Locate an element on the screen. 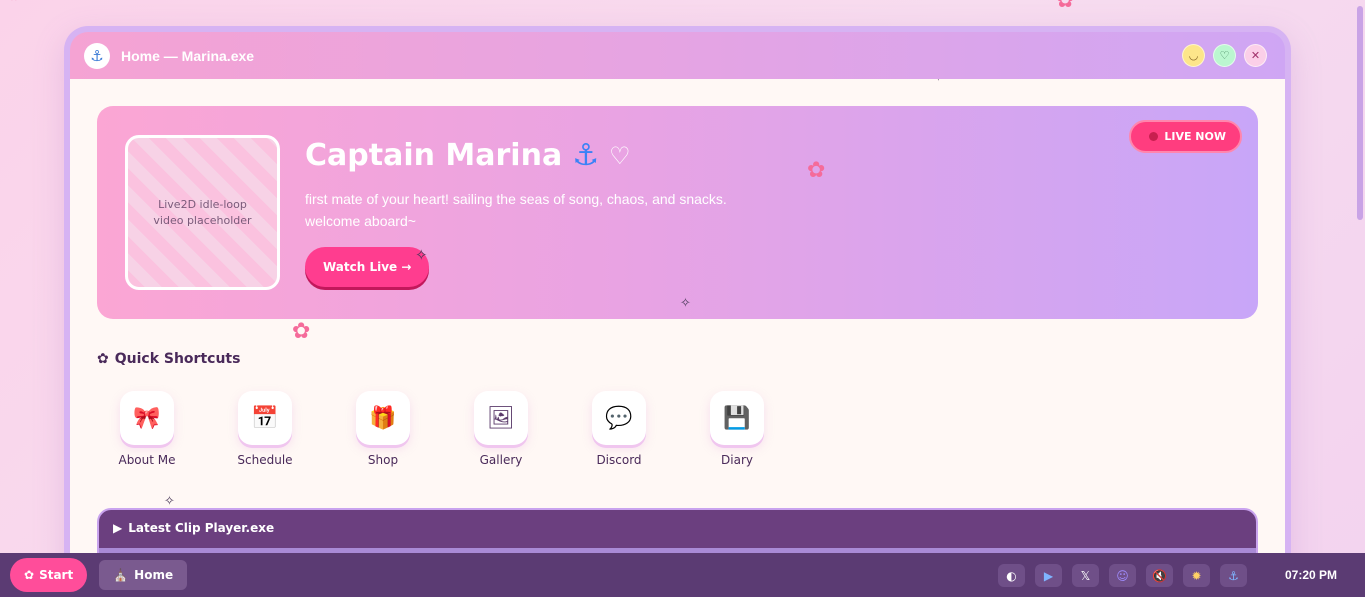 The width and height of the screenshot is (1365, 597). home-icon: ⛪ is located at coordinates (121, 575).